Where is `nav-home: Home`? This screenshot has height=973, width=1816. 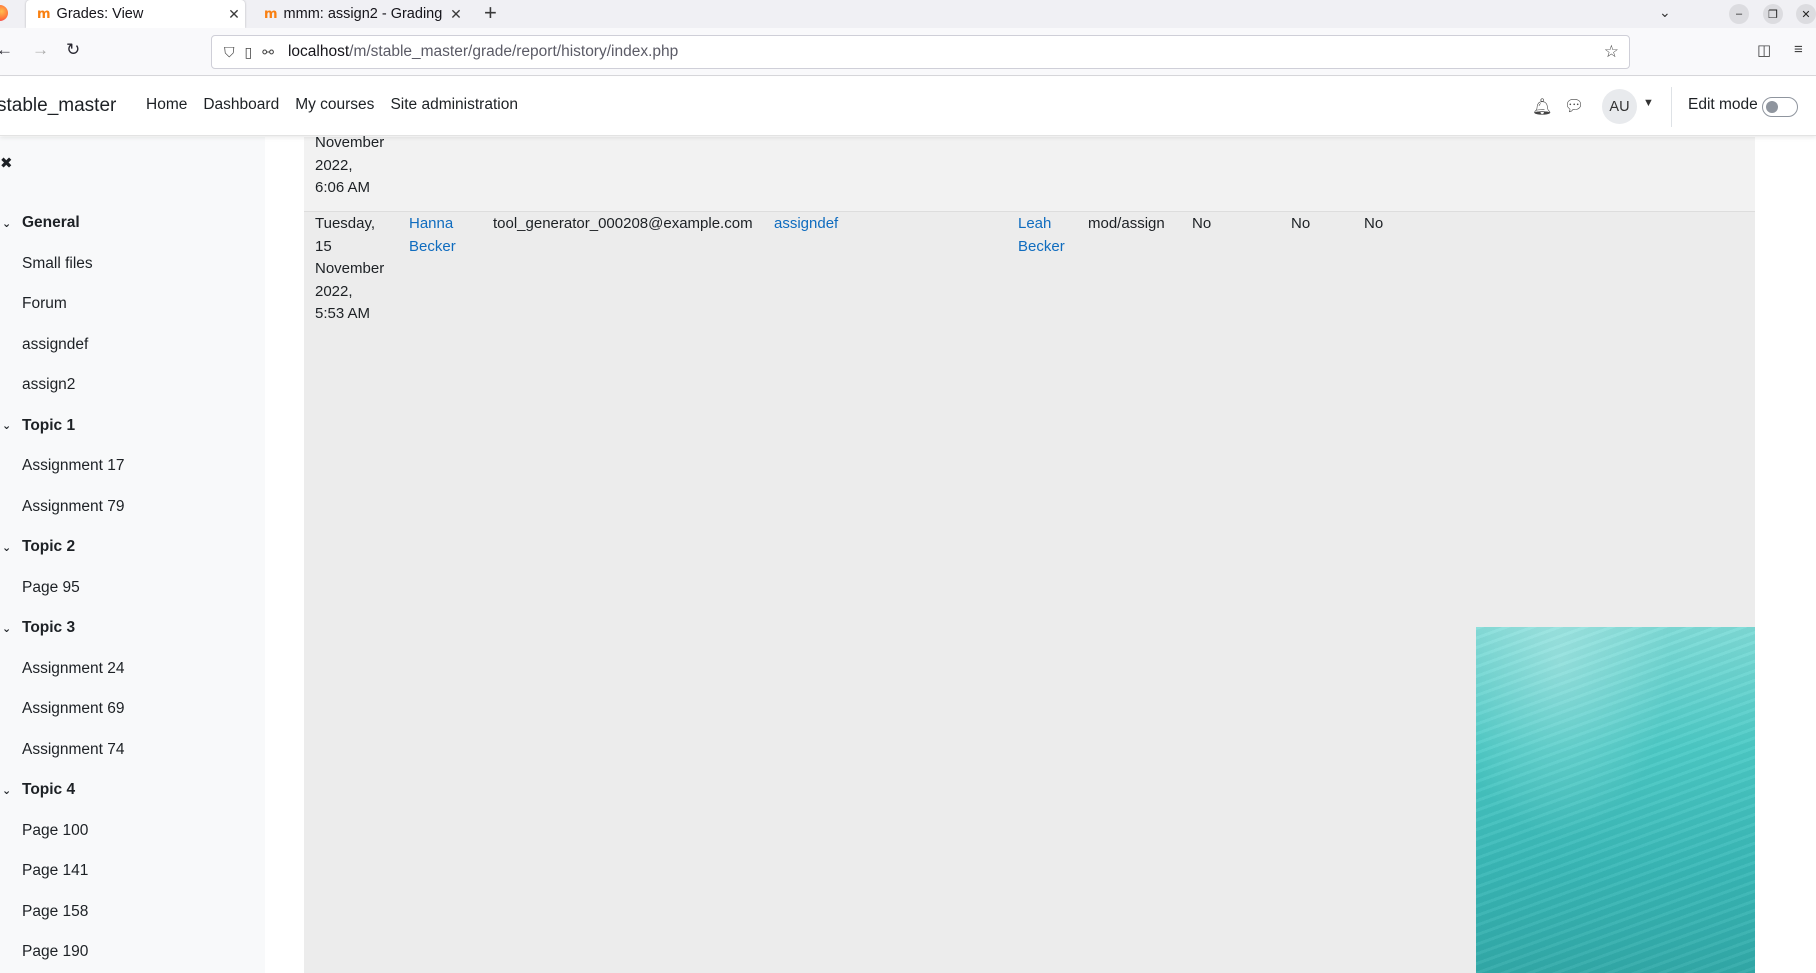
nav-home: Home is located at coordinates (166, 105).